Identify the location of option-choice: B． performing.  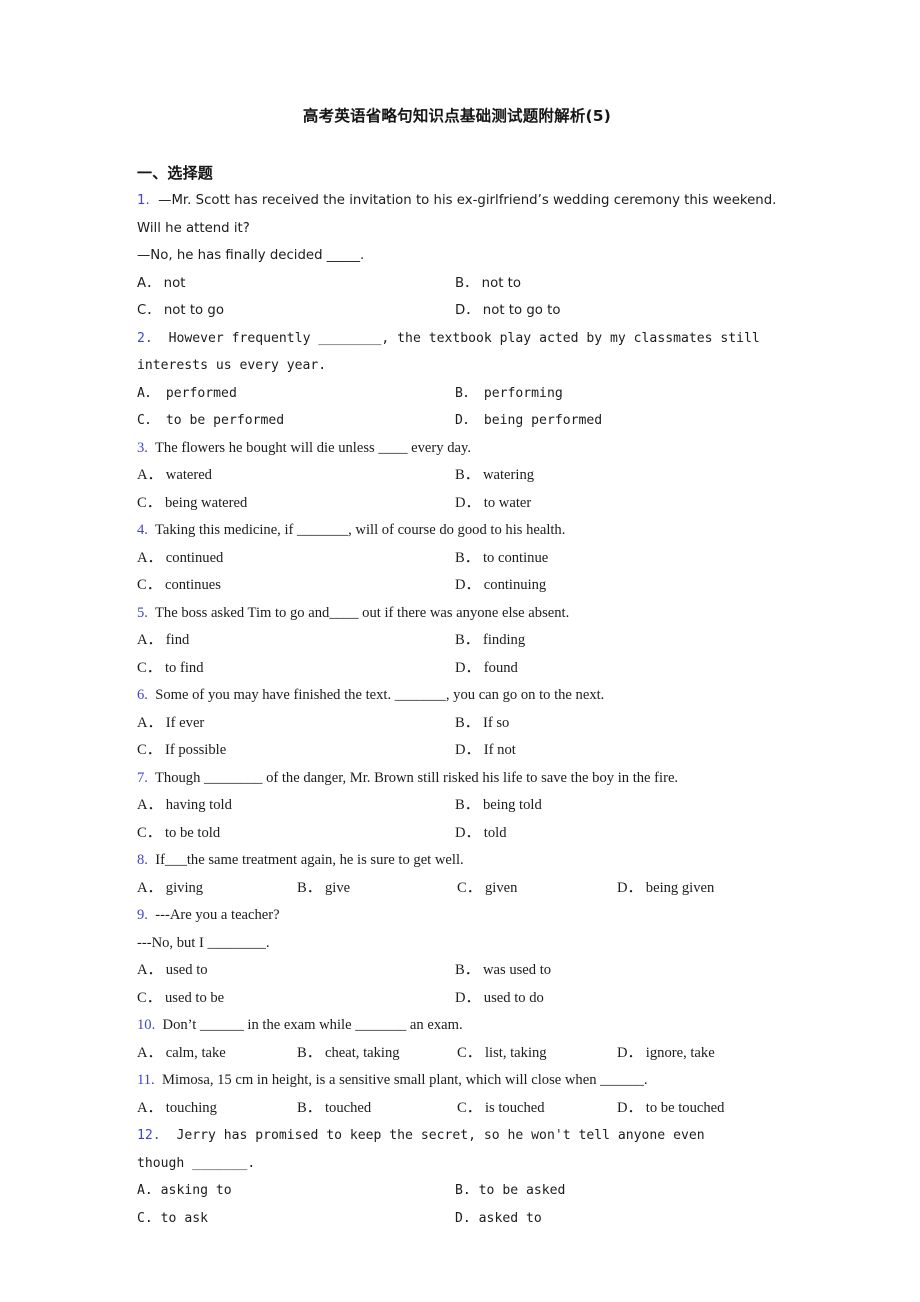
(614, 394).